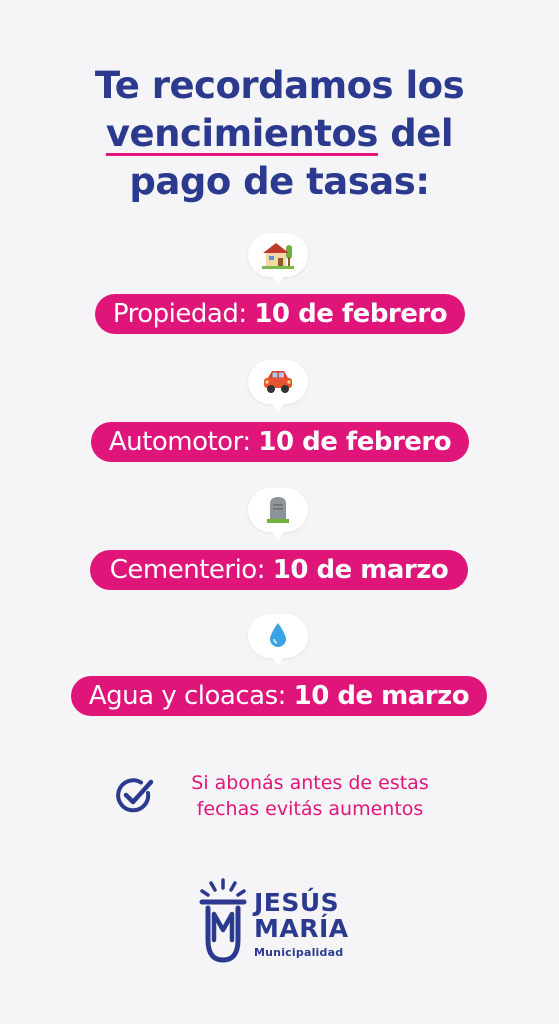  Describe the element at coordinates (310, 809) in the screenshot. I see `note-line-2: fechas evitás aumentos` at that location.